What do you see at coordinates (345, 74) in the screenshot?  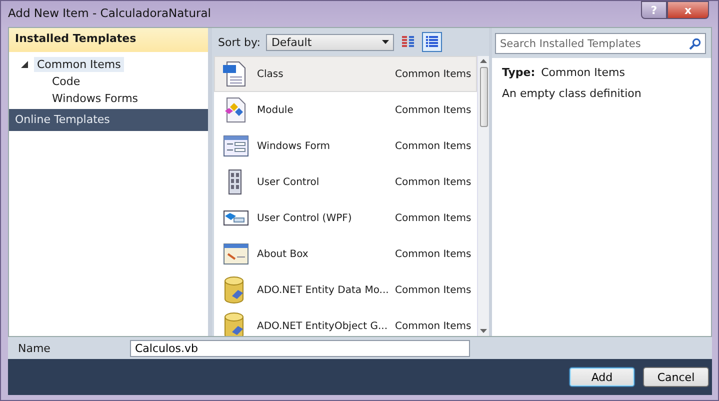 I see `template-item: Class Common Items` at bounding box center [345, 74].